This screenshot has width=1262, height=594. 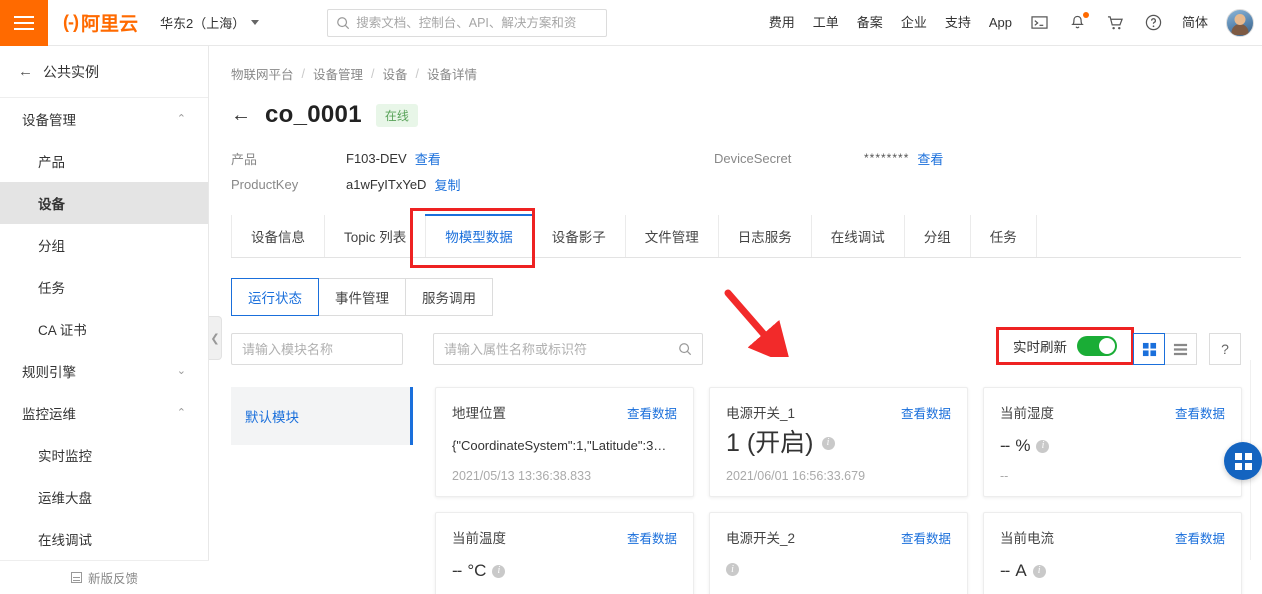 What do you see at coordinates (914, 22) in the screenshot?
I see `nav-enterprise: 企业` at bounding box center [914, 22].